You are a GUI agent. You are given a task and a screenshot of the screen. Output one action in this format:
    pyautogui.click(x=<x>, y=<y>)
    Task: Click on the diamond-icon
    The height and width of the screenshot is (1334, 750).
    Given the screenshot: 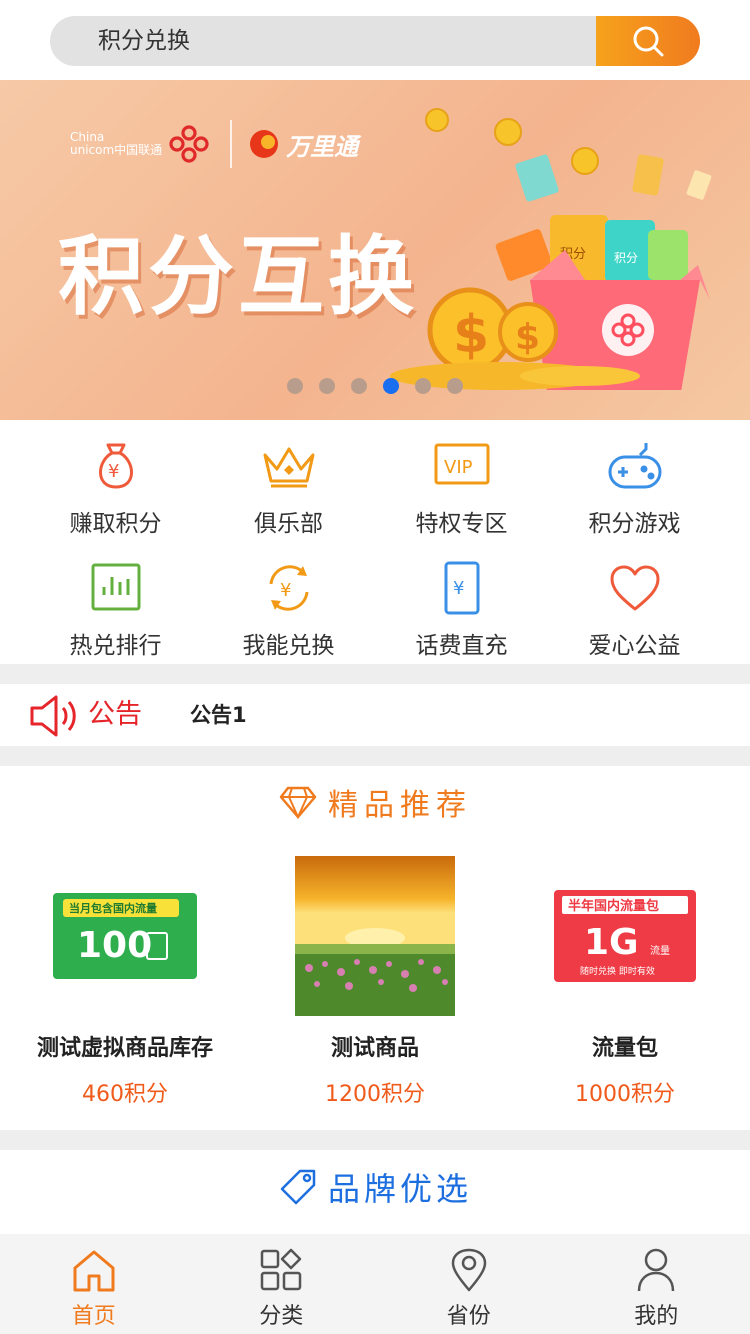 What is the action you would take?
    pyautogui.click(x=298, y=803)
    